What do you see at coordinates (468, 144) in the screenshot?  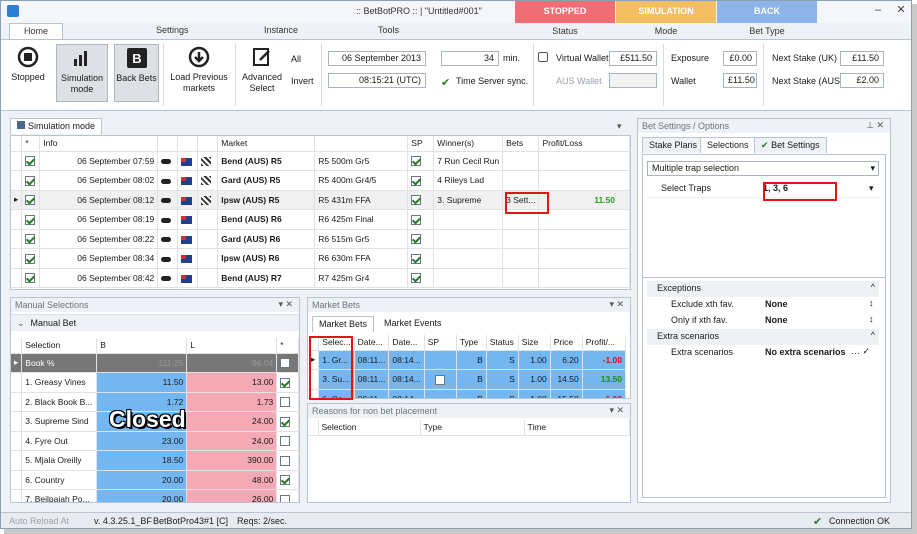 I see `column-header: Winner(s)` at bounding box center [468, 144].